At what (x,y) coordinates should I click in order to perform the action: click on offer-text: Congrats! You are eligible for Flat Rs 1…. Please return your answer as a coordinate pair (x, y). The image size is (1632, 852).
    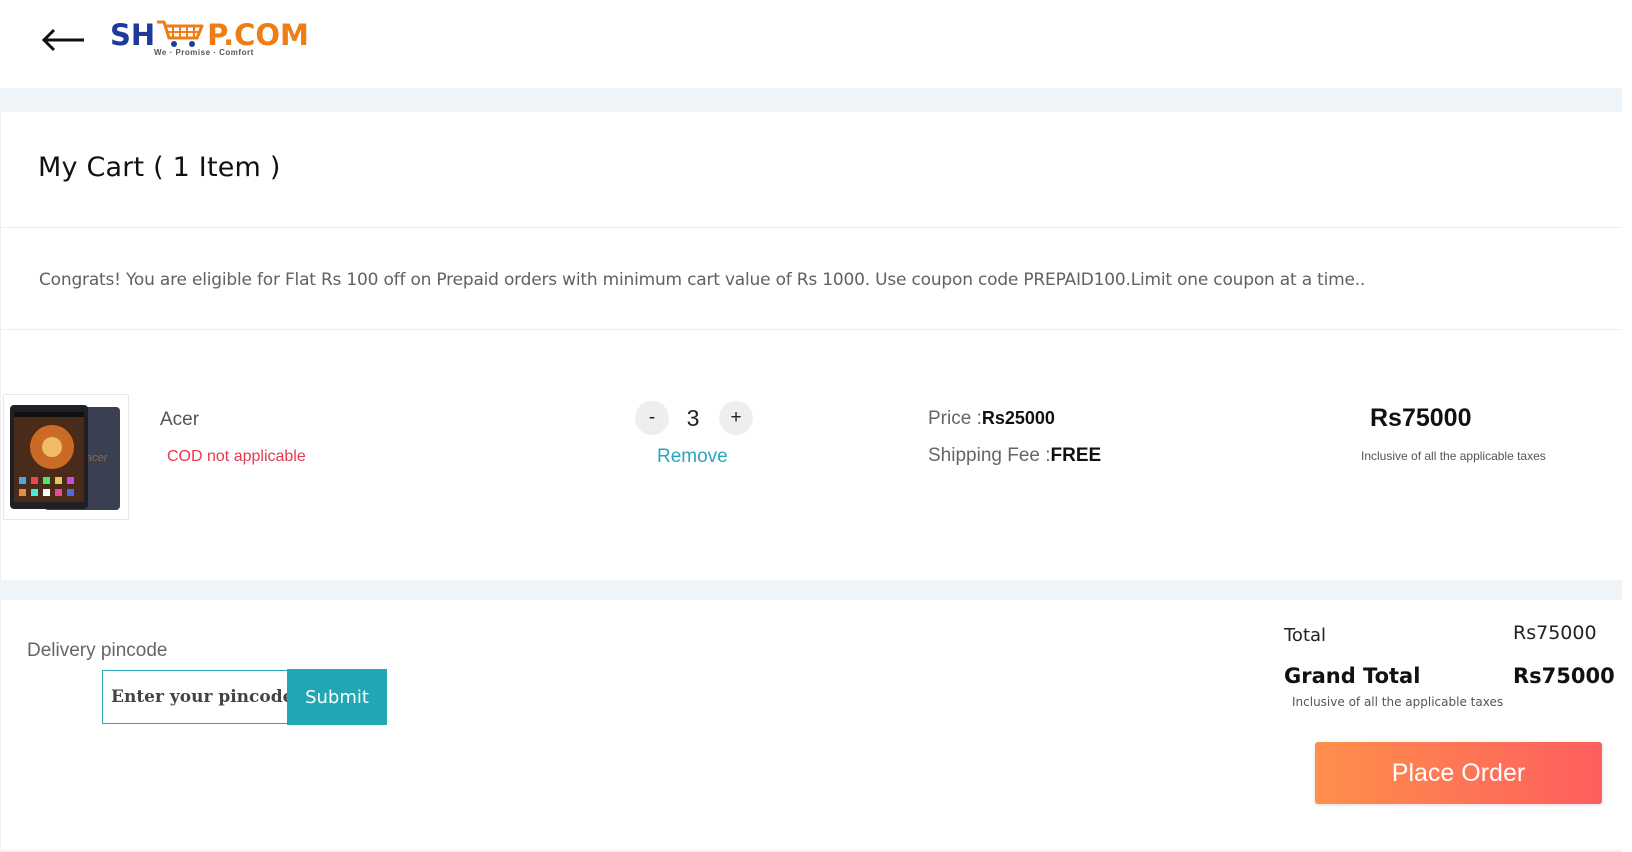
    Looking at the image, I should click on (702, 280).